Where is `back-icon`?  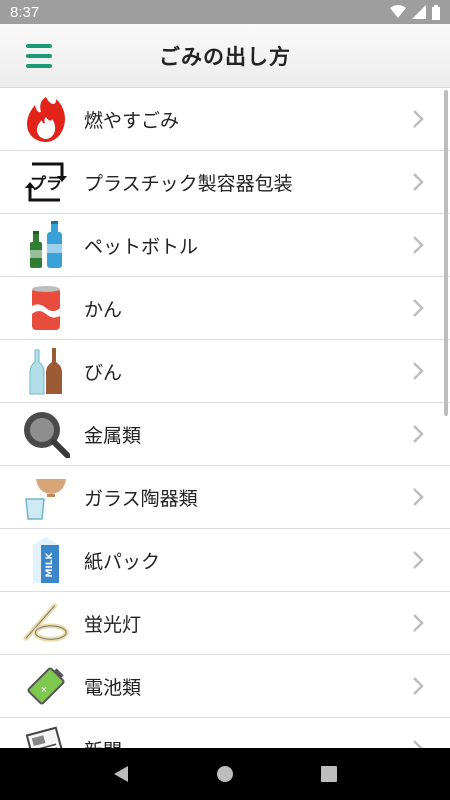 back-icon is located at coordinates (121, 774).